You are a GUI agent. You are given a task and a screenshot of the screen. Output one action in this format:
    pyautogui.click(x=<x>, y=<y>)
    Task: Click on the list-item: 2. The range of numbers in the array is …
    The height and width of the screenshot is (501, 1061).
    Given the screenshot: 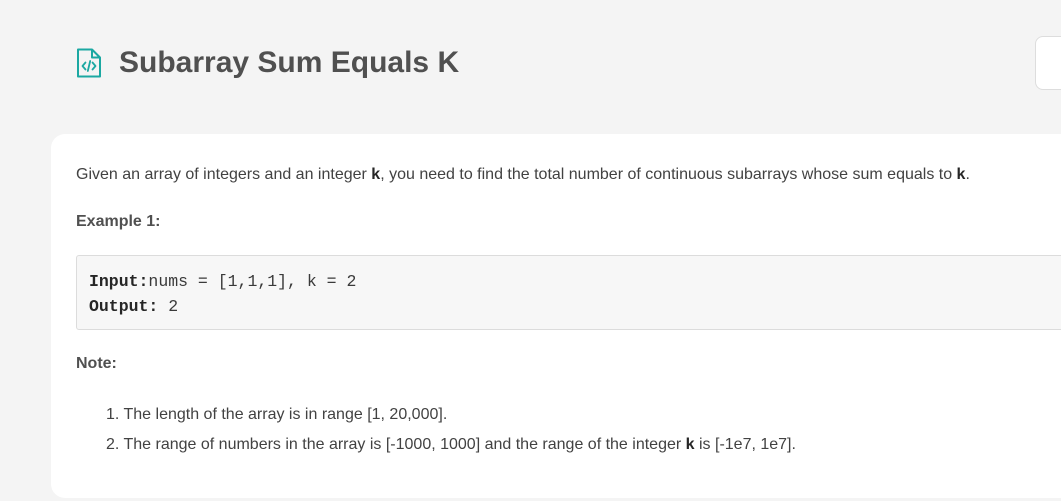 What is the action you would take?
    pyautogui.click(x=451, y=445)
    